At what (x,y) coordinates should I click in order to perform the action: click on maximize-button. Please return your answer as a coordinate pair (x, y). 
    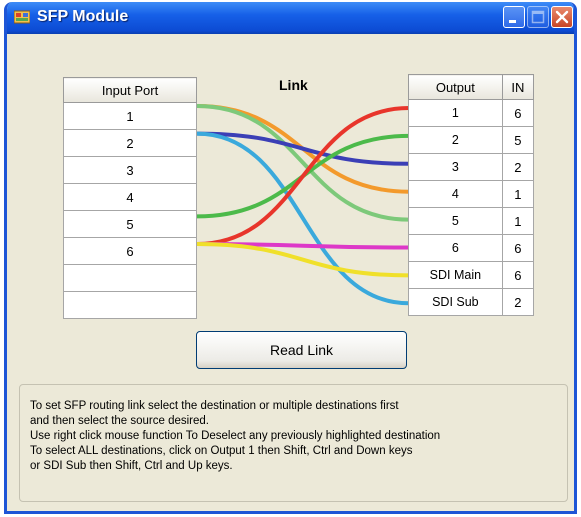
    Looking at the image, I should click on (538, 17).